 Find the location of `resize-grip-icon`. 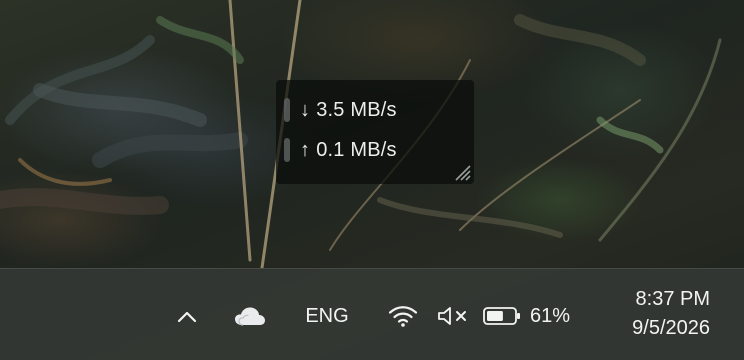

resize-grip-icon is located at coordinates (461, 171).